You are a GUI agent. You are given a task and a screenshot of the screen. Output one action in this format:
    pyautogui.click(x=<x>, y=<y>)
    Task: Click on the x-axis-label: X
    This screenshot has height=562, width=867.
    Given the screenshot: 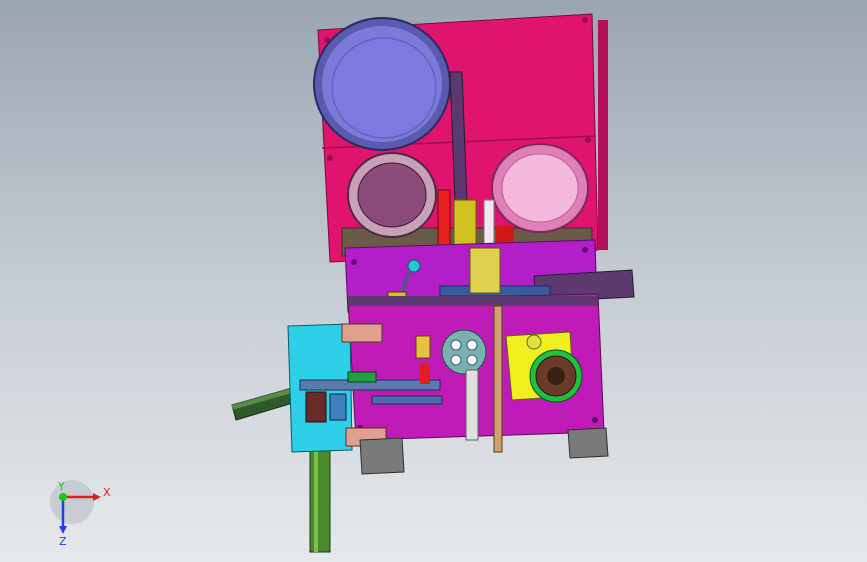 What is the action you would take?
    pyautogui.click(x=107, y=492)
    